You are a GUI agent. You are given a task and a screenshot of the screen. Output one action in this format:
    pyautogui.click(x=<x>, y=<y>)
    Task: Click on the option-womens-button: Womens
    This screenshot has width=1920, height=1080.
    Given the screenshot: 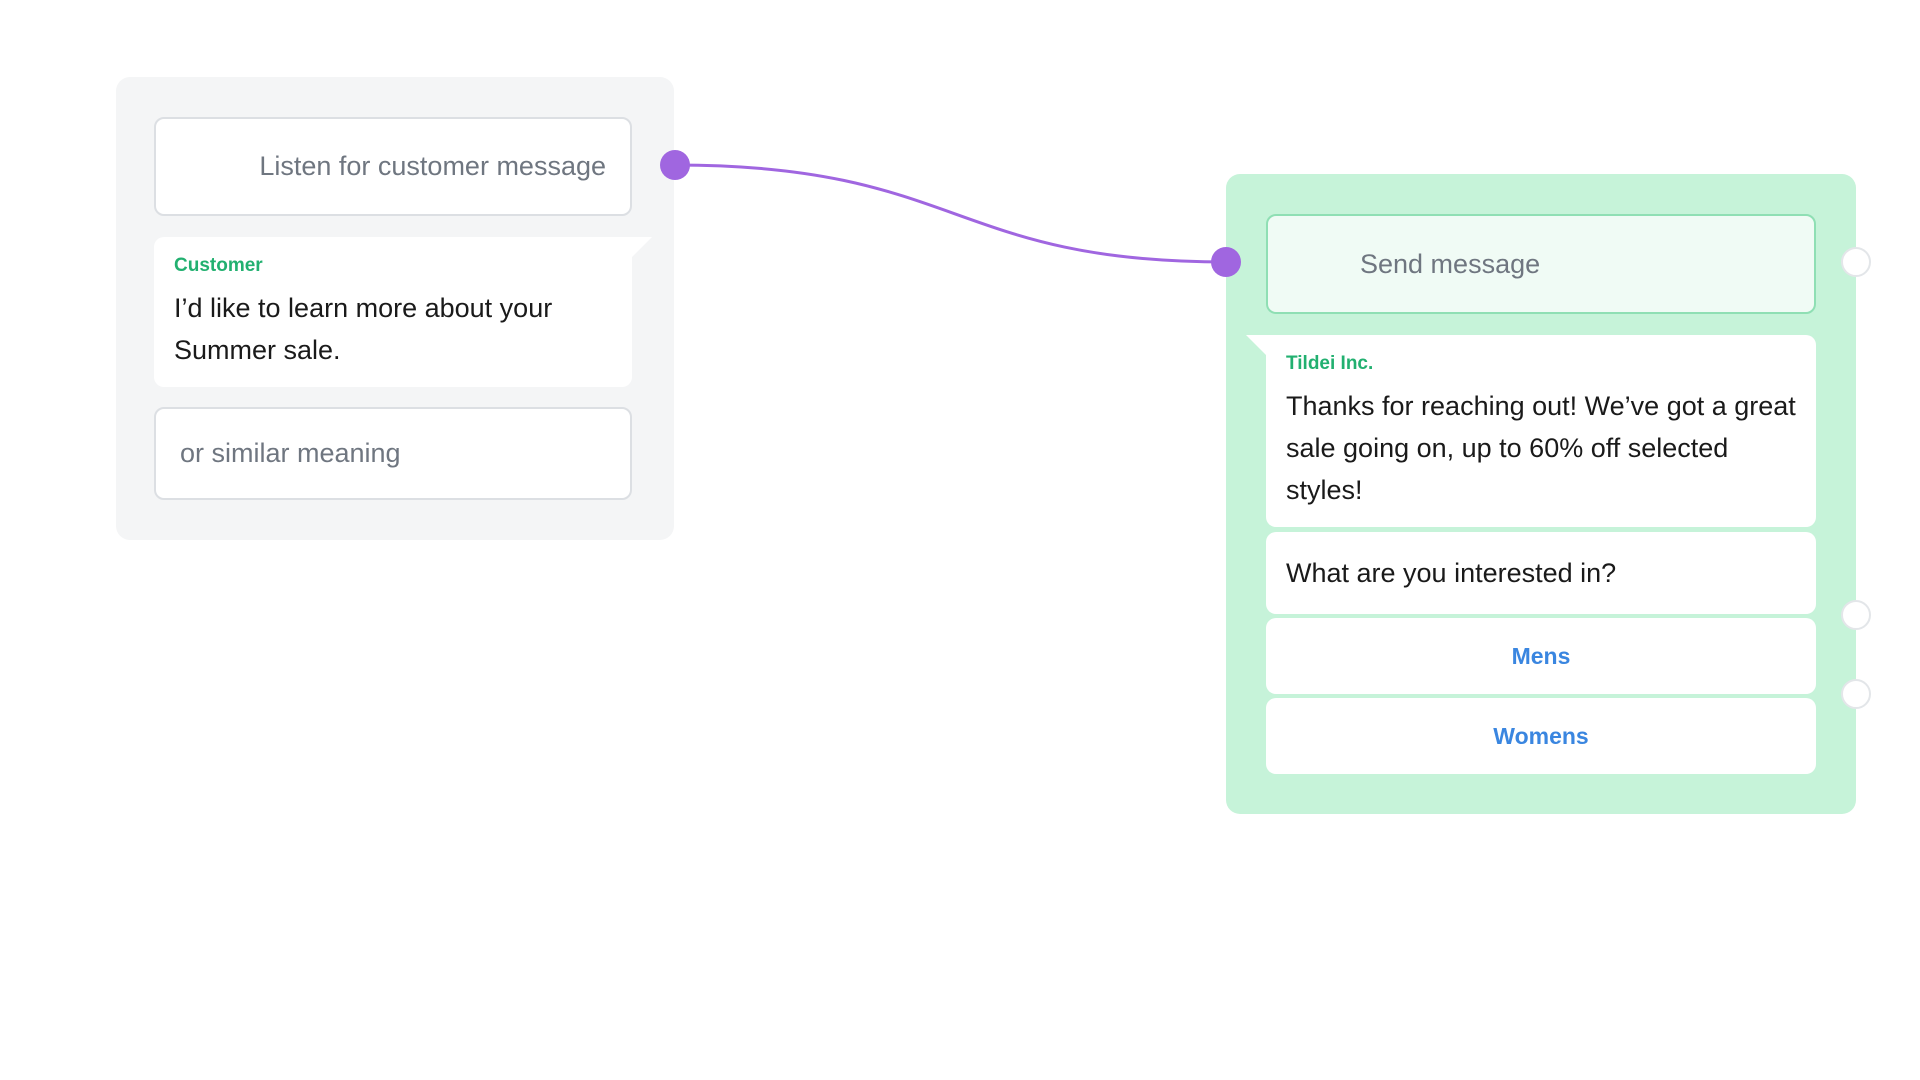 What is the action you would take?
    pyautogui.click(x=1541, y=736)
    